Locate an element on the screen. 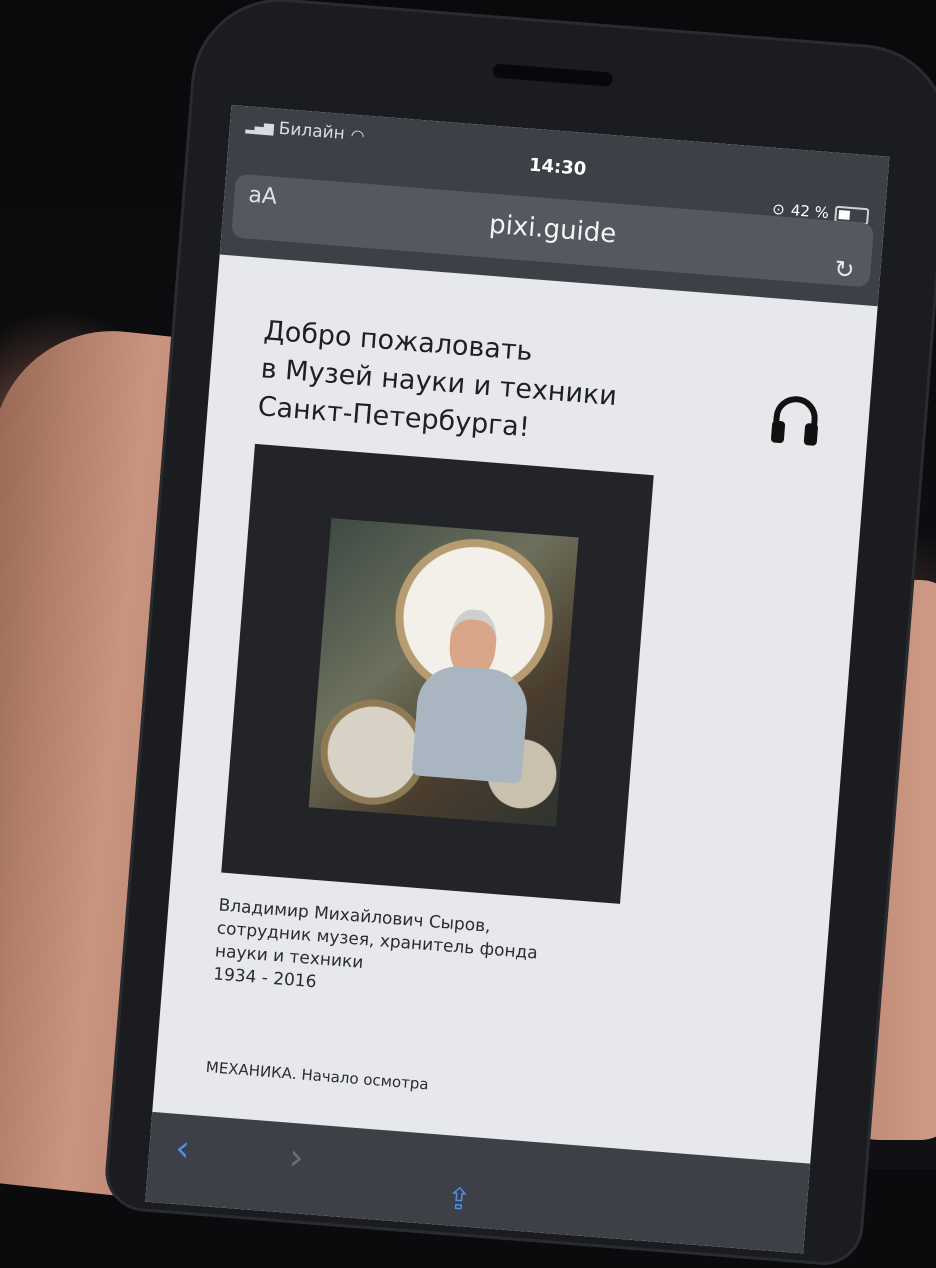 The image size is (936, 1268). browser-toolbar: ‹ › ⇪ is located at coordinates (478, 1182).